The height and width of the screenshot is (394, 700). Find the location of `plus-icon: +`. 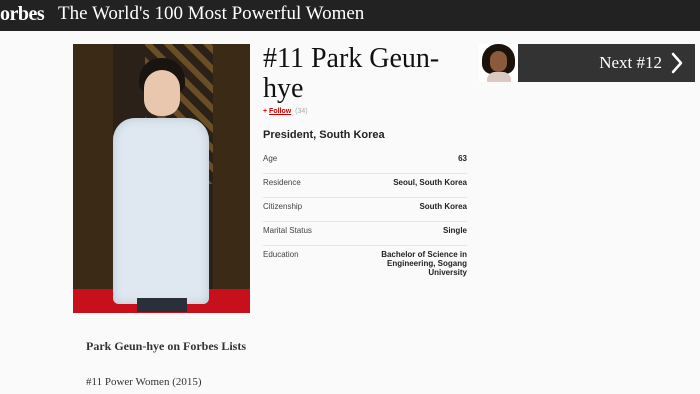

plus-icon: + is located at coordinates (265, 111).